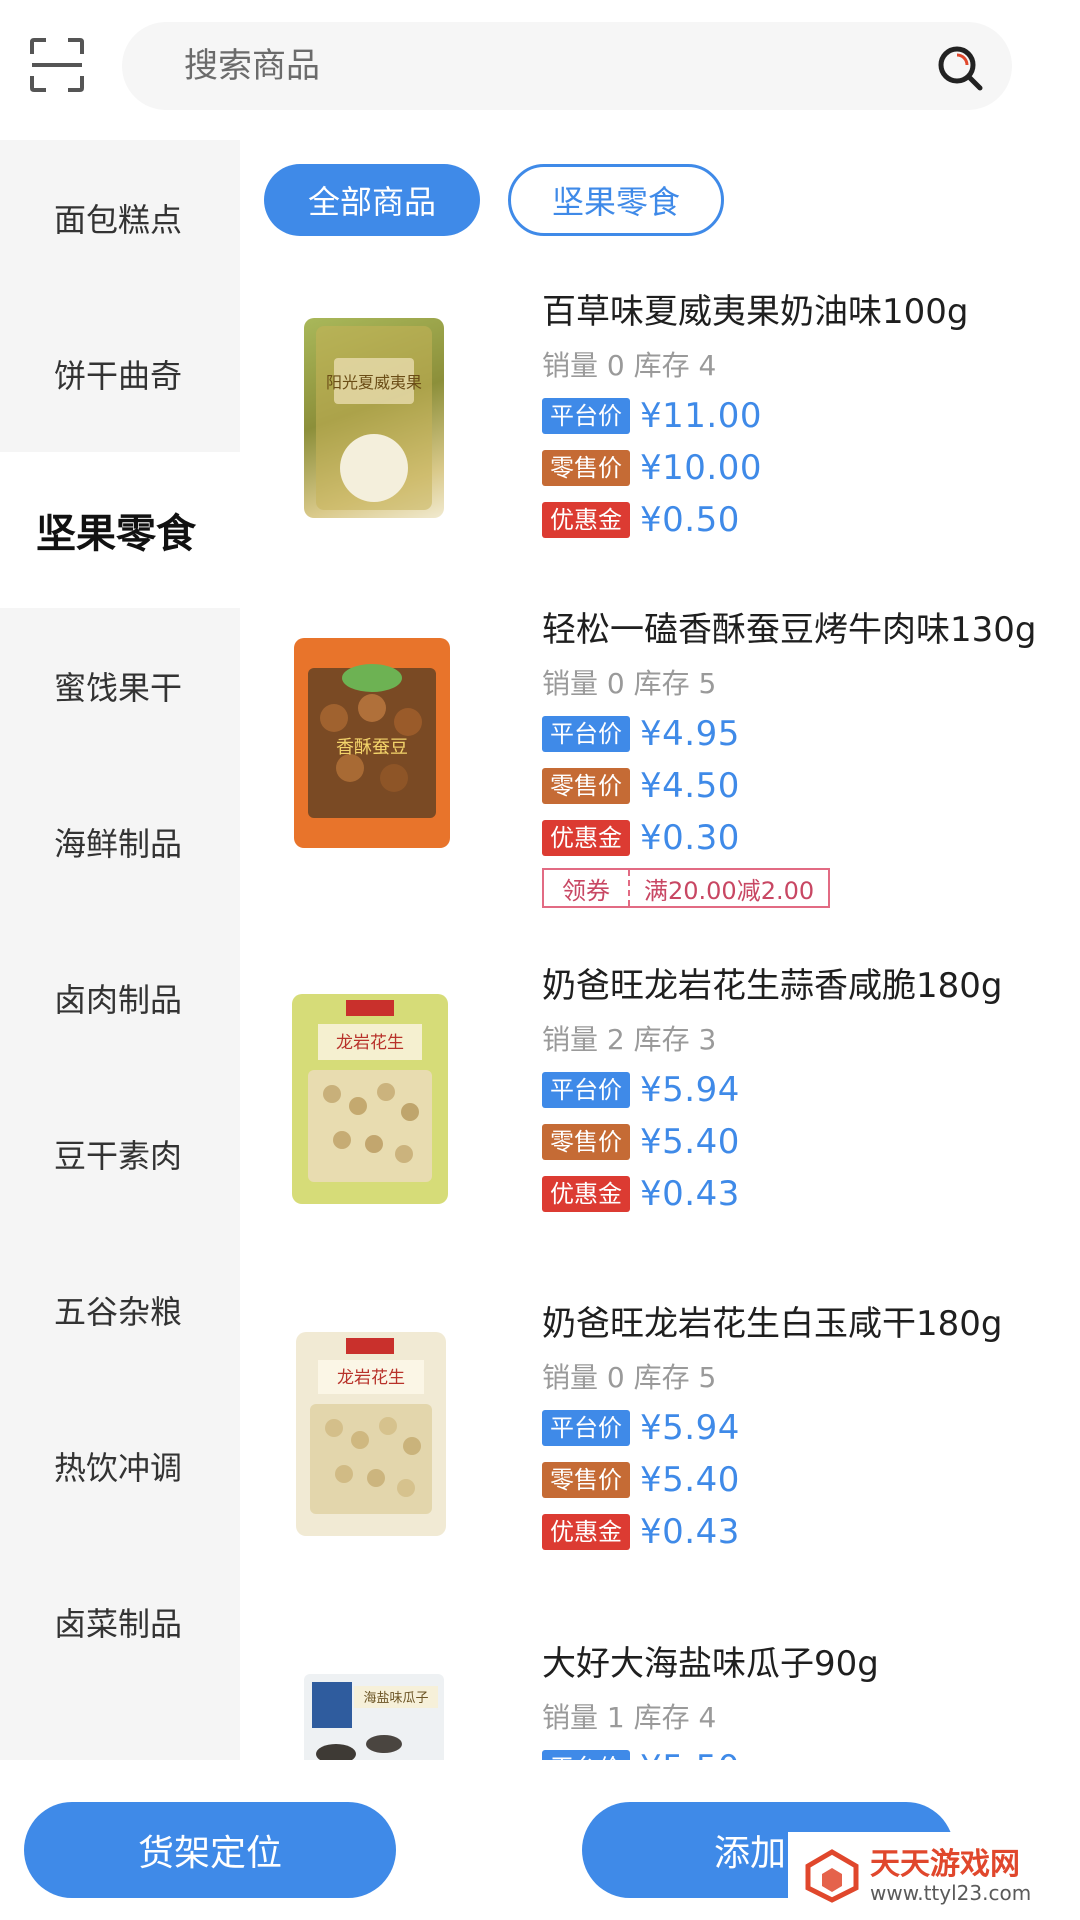 The height and width of the screenshot is (1920, 1080). Describe the element at coordinates (710, 1664) in the screenshot. I see `product-name: 大好大海盐味瓜子90g` at that location.